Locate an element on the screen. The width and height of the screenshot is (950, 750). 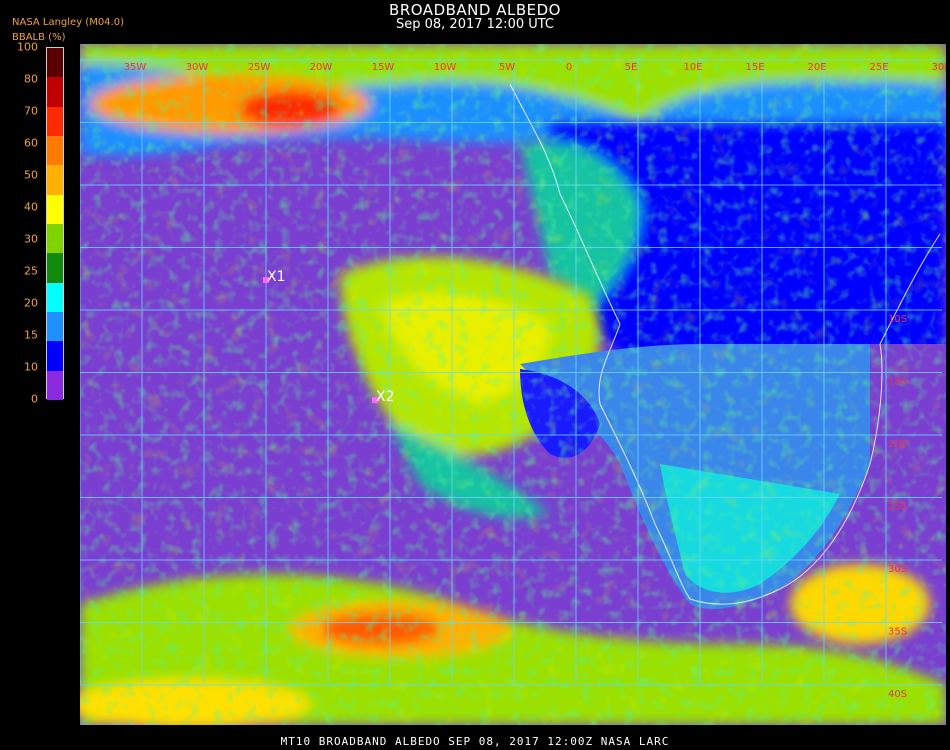
longitude-label: 15E is located at coordinates (754, 67).